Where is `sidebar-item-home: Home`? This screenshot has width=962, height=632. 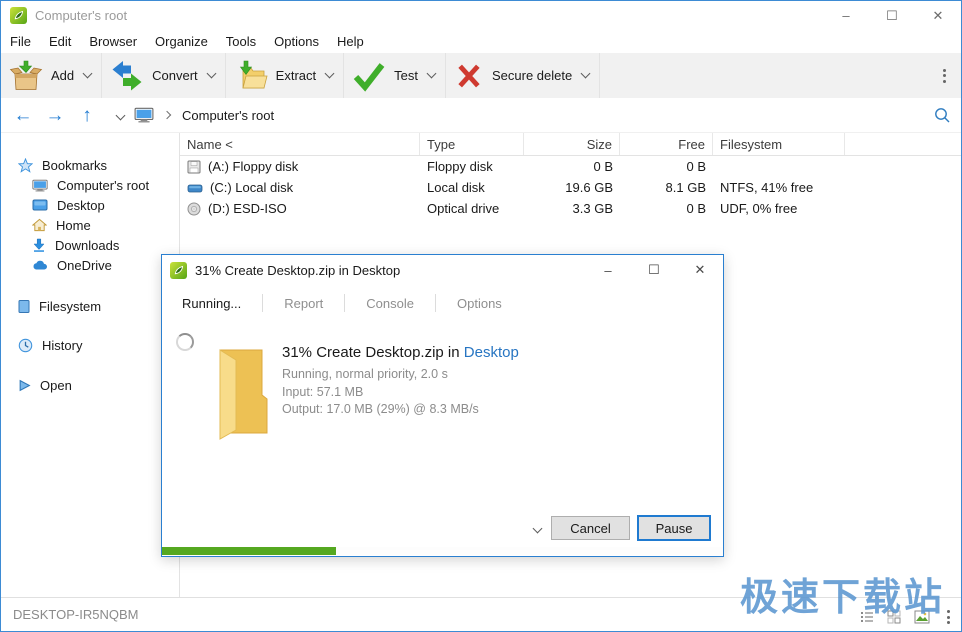
sidebar-item-home: Home is located at coordinates (90, 225).